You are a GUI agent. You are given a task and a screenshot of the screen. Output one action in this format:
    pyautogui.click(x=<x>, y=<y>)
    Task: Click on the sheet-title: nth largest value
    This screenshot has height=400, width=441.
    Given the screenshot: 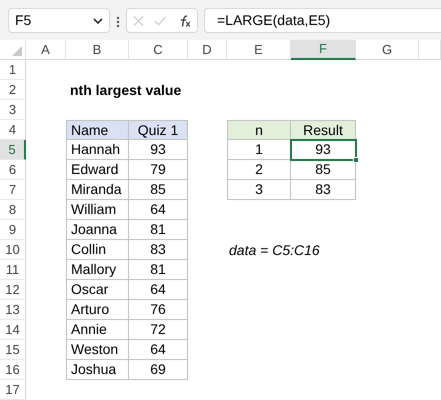 What is the action you would take?
    pyautogui.click(x=125, y=90)
    